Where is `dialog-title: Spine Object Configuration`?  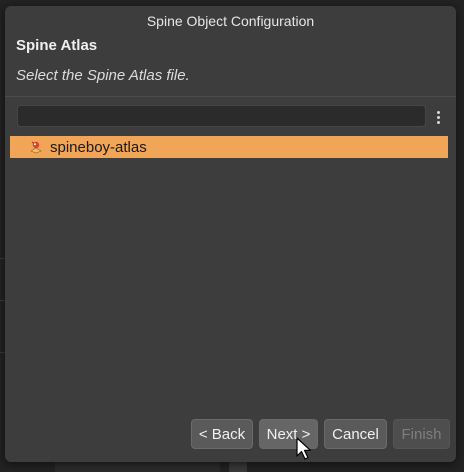
dialog-title: Spine Object Configuration is located at coordinates (230, 21).